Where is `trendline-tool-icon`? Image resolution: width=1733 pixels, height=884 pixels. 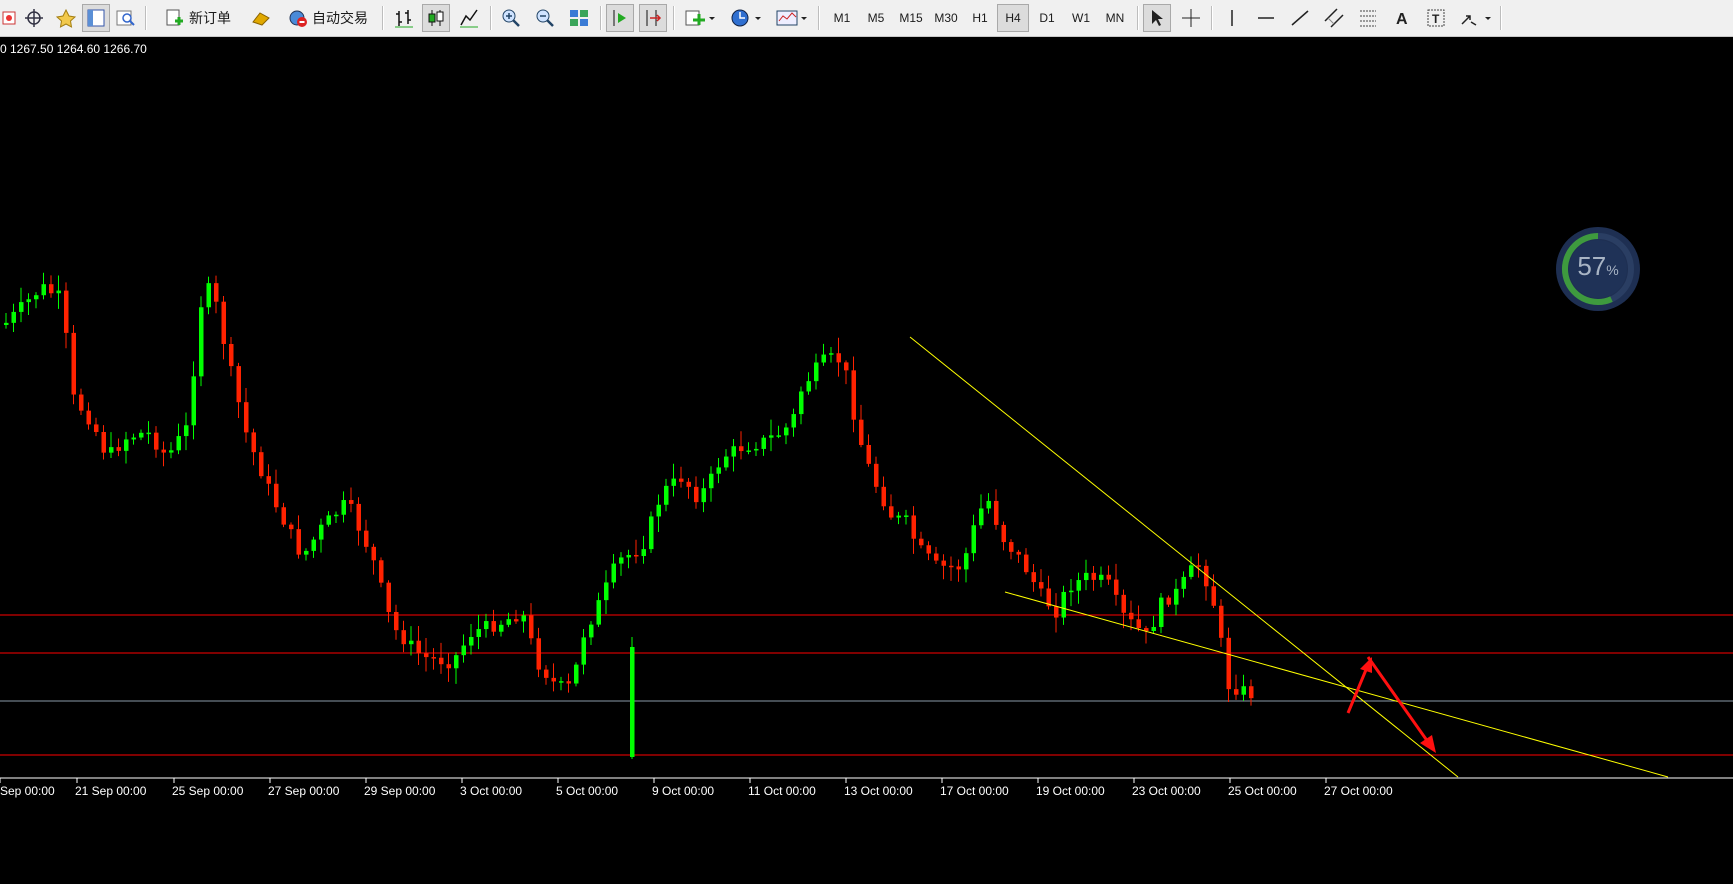
trendline-tool-icon is located at coordinates (1300, 18).